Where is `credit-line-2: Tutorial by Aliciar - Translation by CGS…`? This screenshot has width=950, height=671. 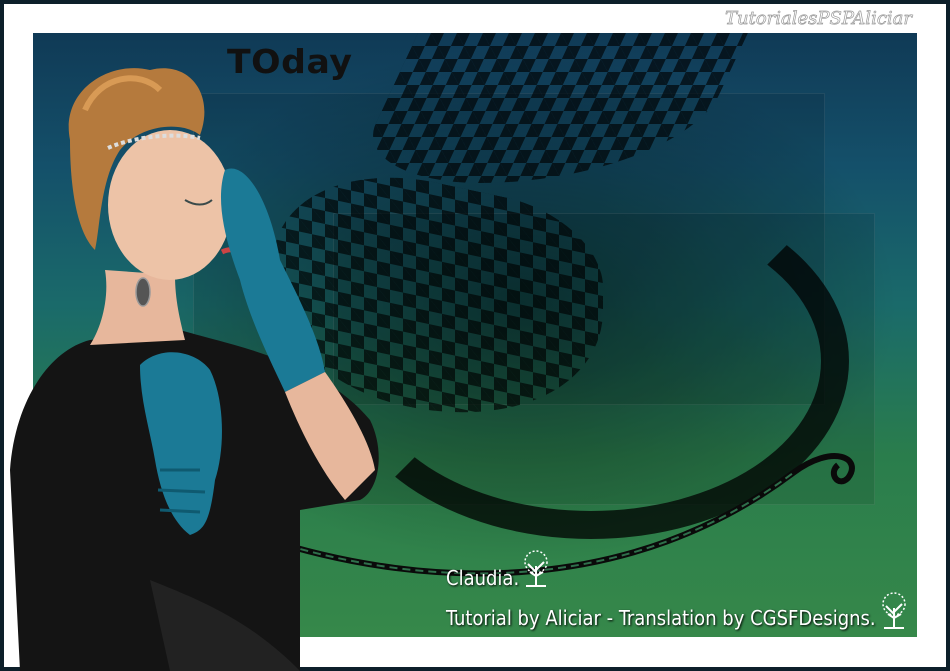
credit-line-2: Tutorial by Aliciar - Translation by CGS… is located at coordinates (661, 618).